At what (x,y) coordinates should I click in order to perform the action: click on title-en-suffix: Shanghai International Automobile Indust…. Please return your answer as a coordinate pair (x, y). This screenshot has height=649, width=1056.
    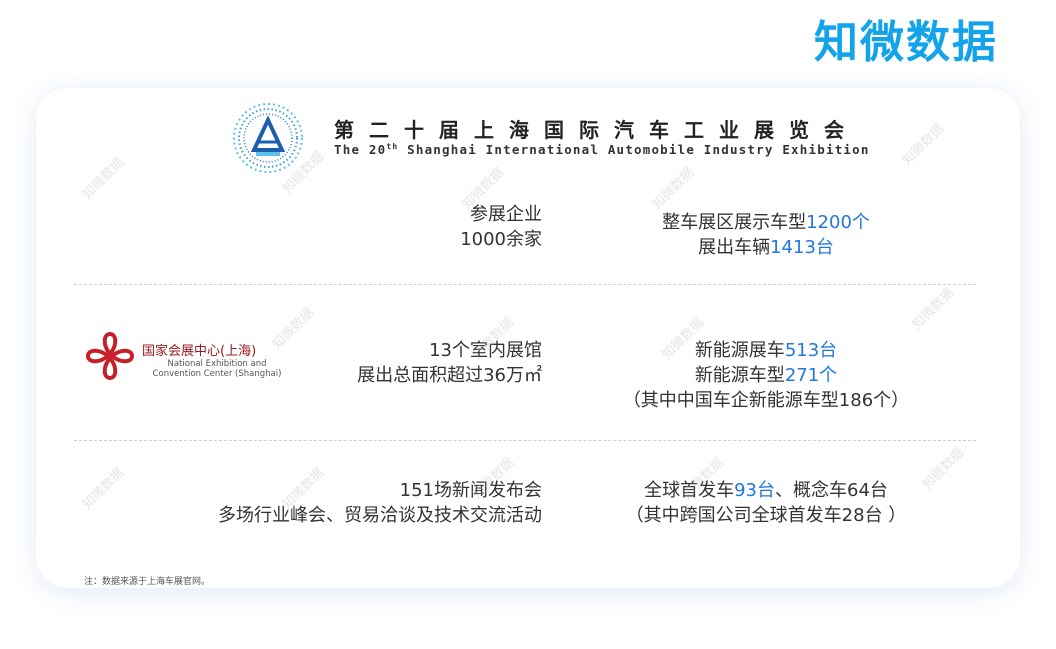
    Looking at the image, I should click on (634, 150).